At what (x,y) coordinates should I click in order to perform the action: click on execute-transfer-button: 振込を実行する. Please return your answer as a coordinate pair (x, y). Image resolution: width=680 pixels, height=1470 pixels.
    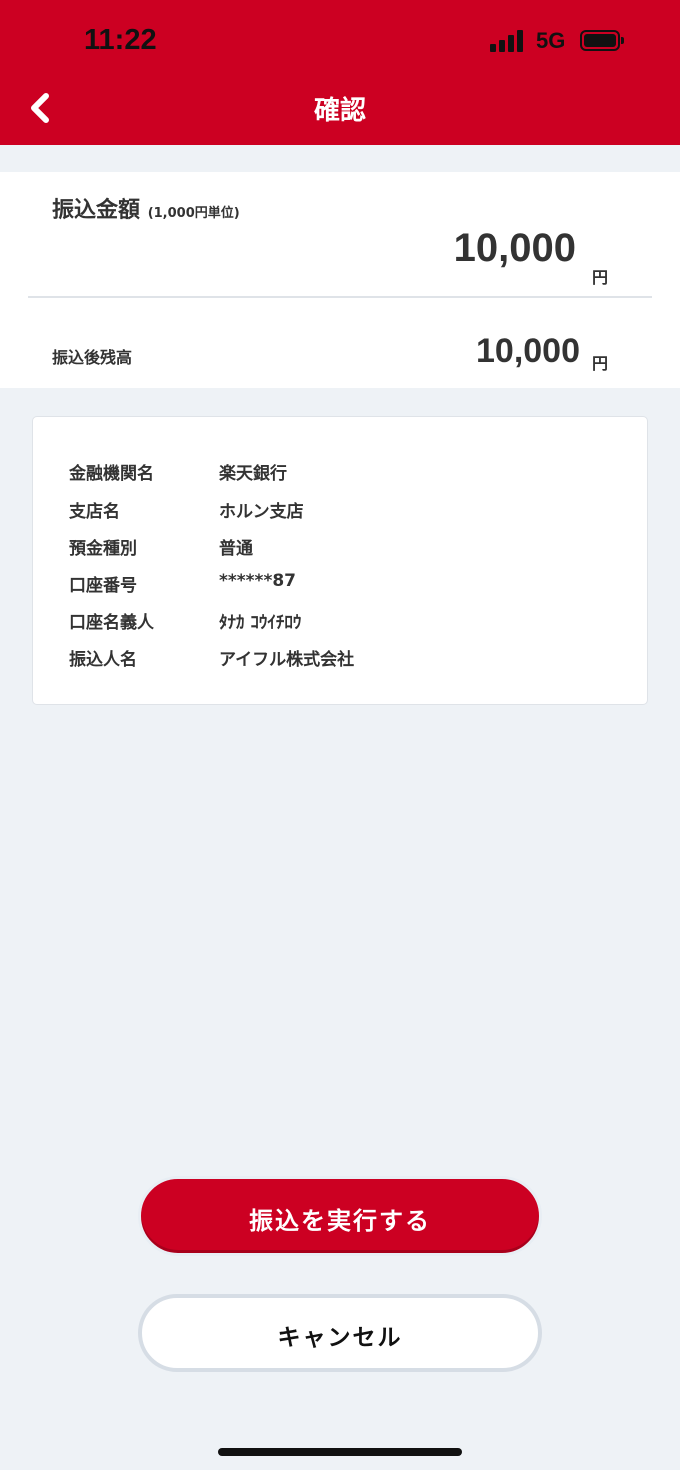
    Looking at the image, I should click on (340, 1216).